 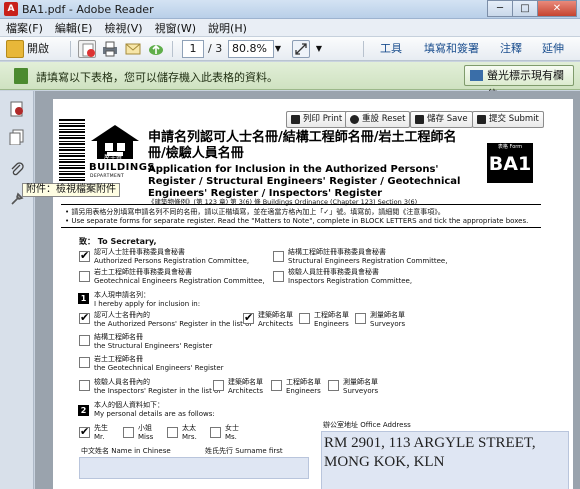 What do you see at coordinates (215, 432) in the screenshot?
I see `title-ms-checkbox` at bounding box center [215, 432].